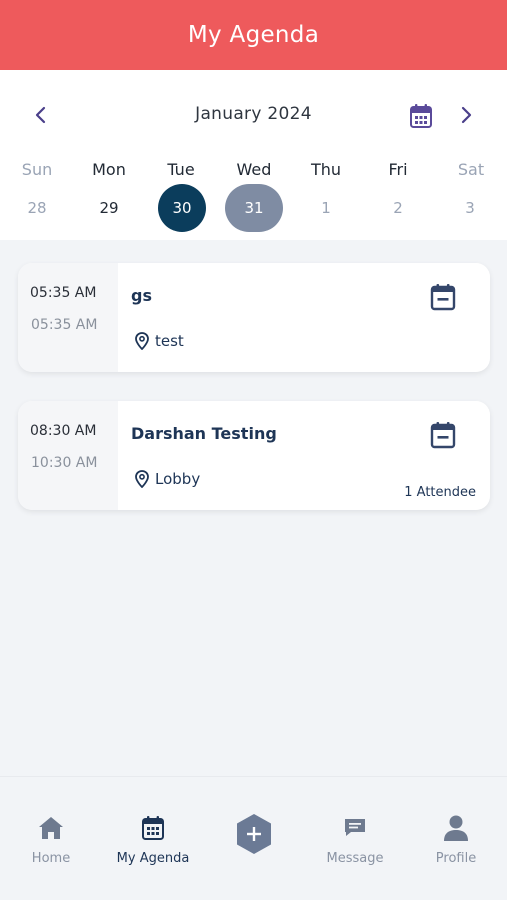 This screenshot has width=507, height=900. I want to click on page-title: My Agenda, so click(253, 35).